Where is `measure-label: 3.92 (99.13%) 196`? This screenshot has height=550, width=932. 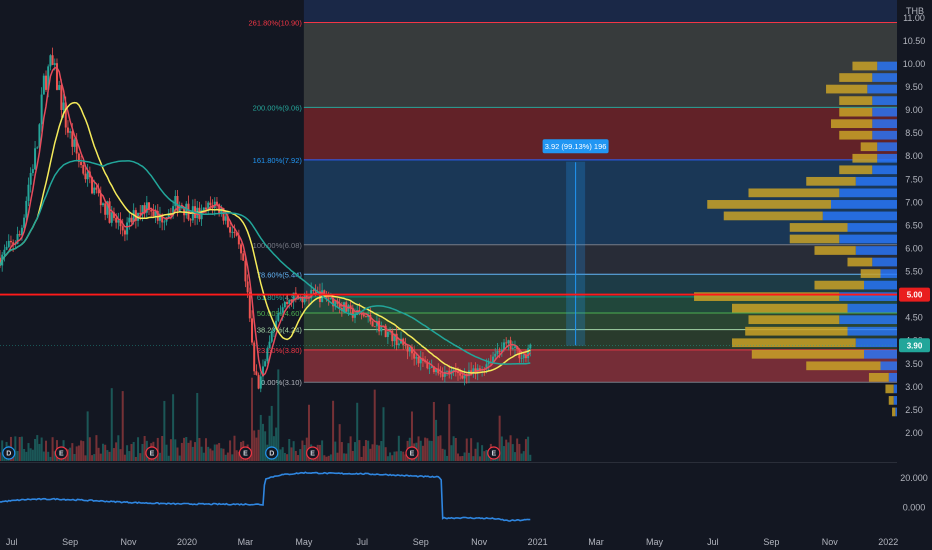
measure-label: 3.92 (99.13%) 196 is located at coordinates (576, 146).